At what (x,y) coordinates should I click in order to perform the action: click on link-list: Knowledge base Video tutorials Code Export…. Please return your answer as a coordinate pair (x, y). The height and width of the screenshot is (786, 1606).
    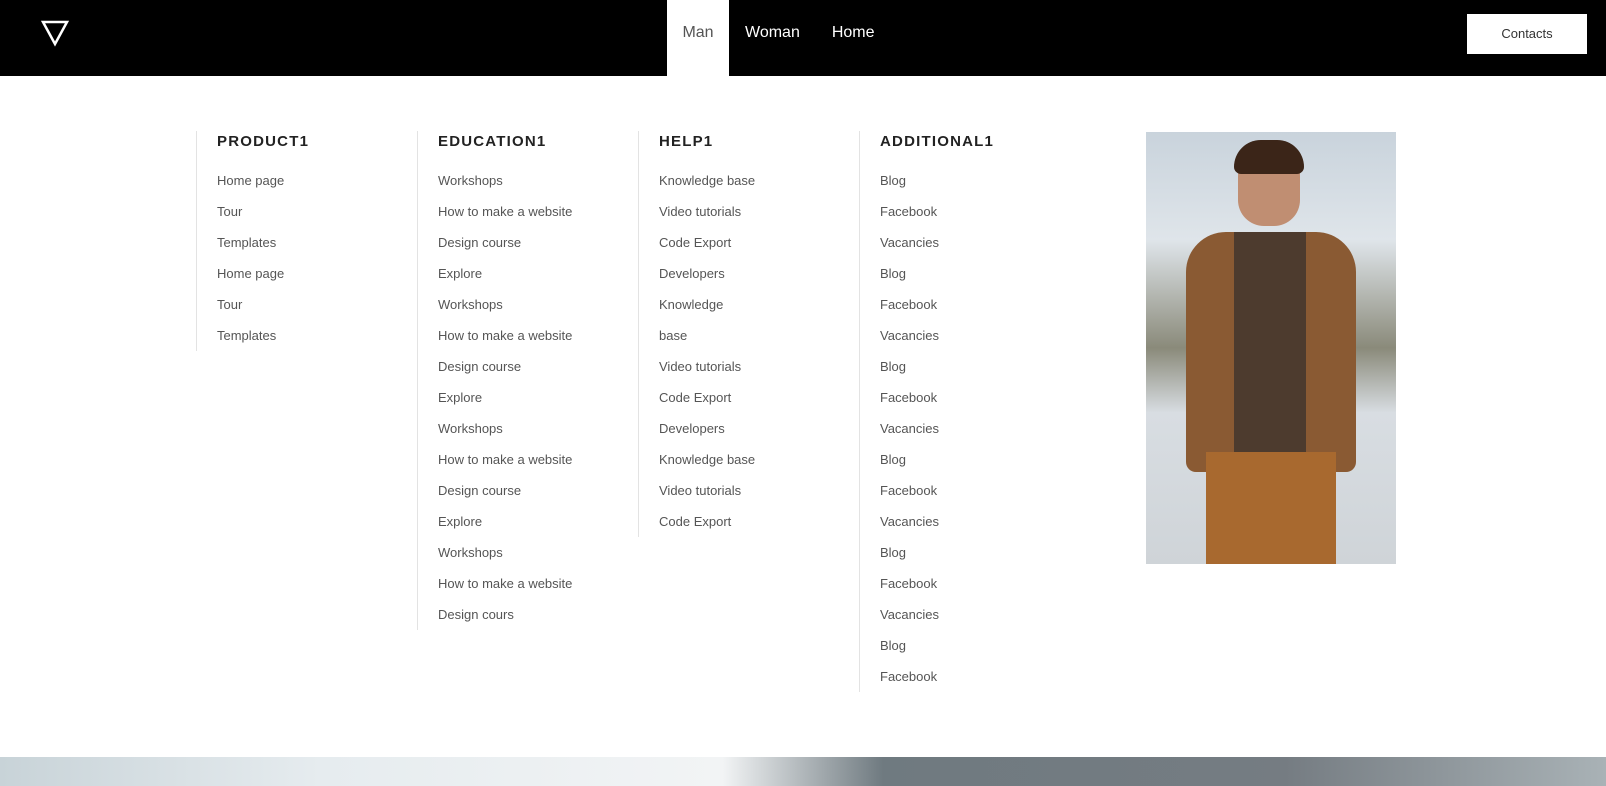
    Looking at the image, I should click on (707, 351).